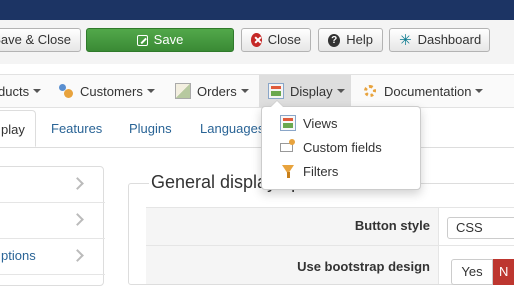 This screenshot has height=288, width=514. I want to click on menu-customers-label: Customers, so click(111, 91).